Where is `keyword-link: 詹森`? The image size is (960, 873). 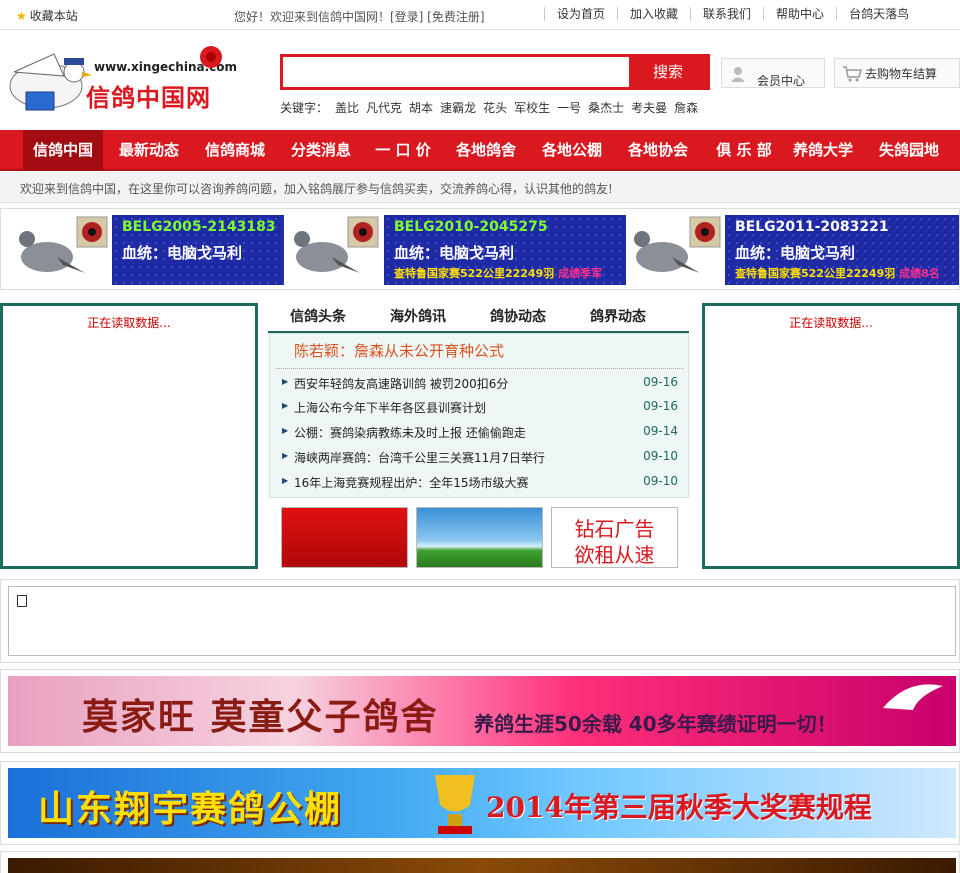 keyword-link: 詹森 is located at coordinates (686, 107).